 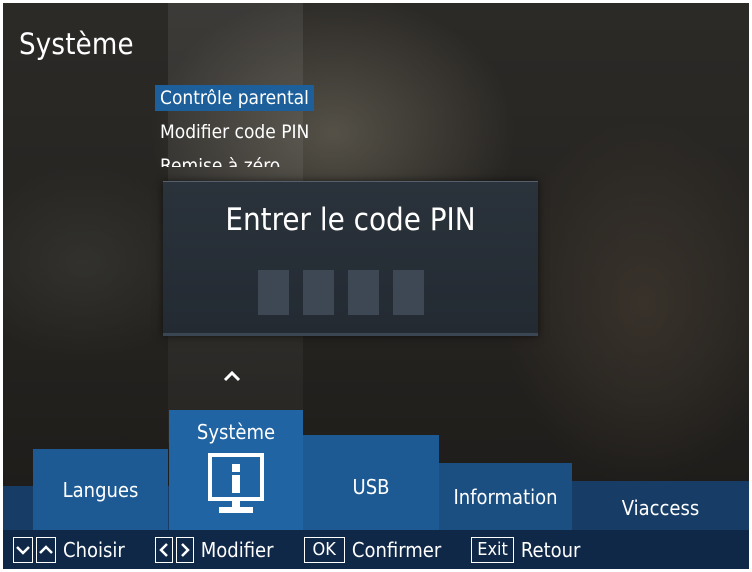 I want to click on tab-usb: USB, so click(x=371, y=482).